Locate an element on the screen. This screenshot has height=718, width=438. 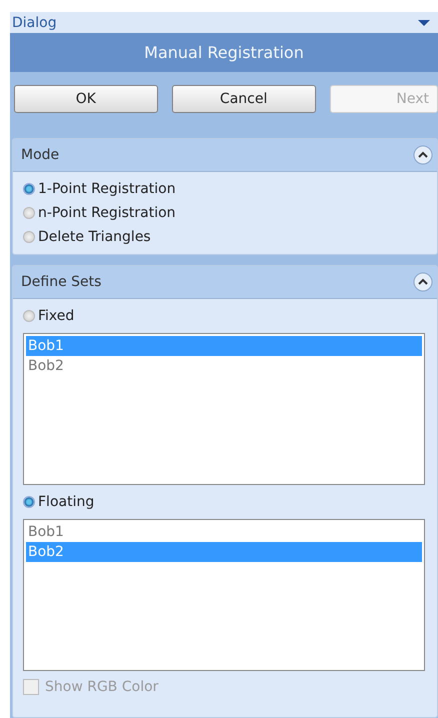
dialog-header: Manual Registration is located at coordinates (224, 52).